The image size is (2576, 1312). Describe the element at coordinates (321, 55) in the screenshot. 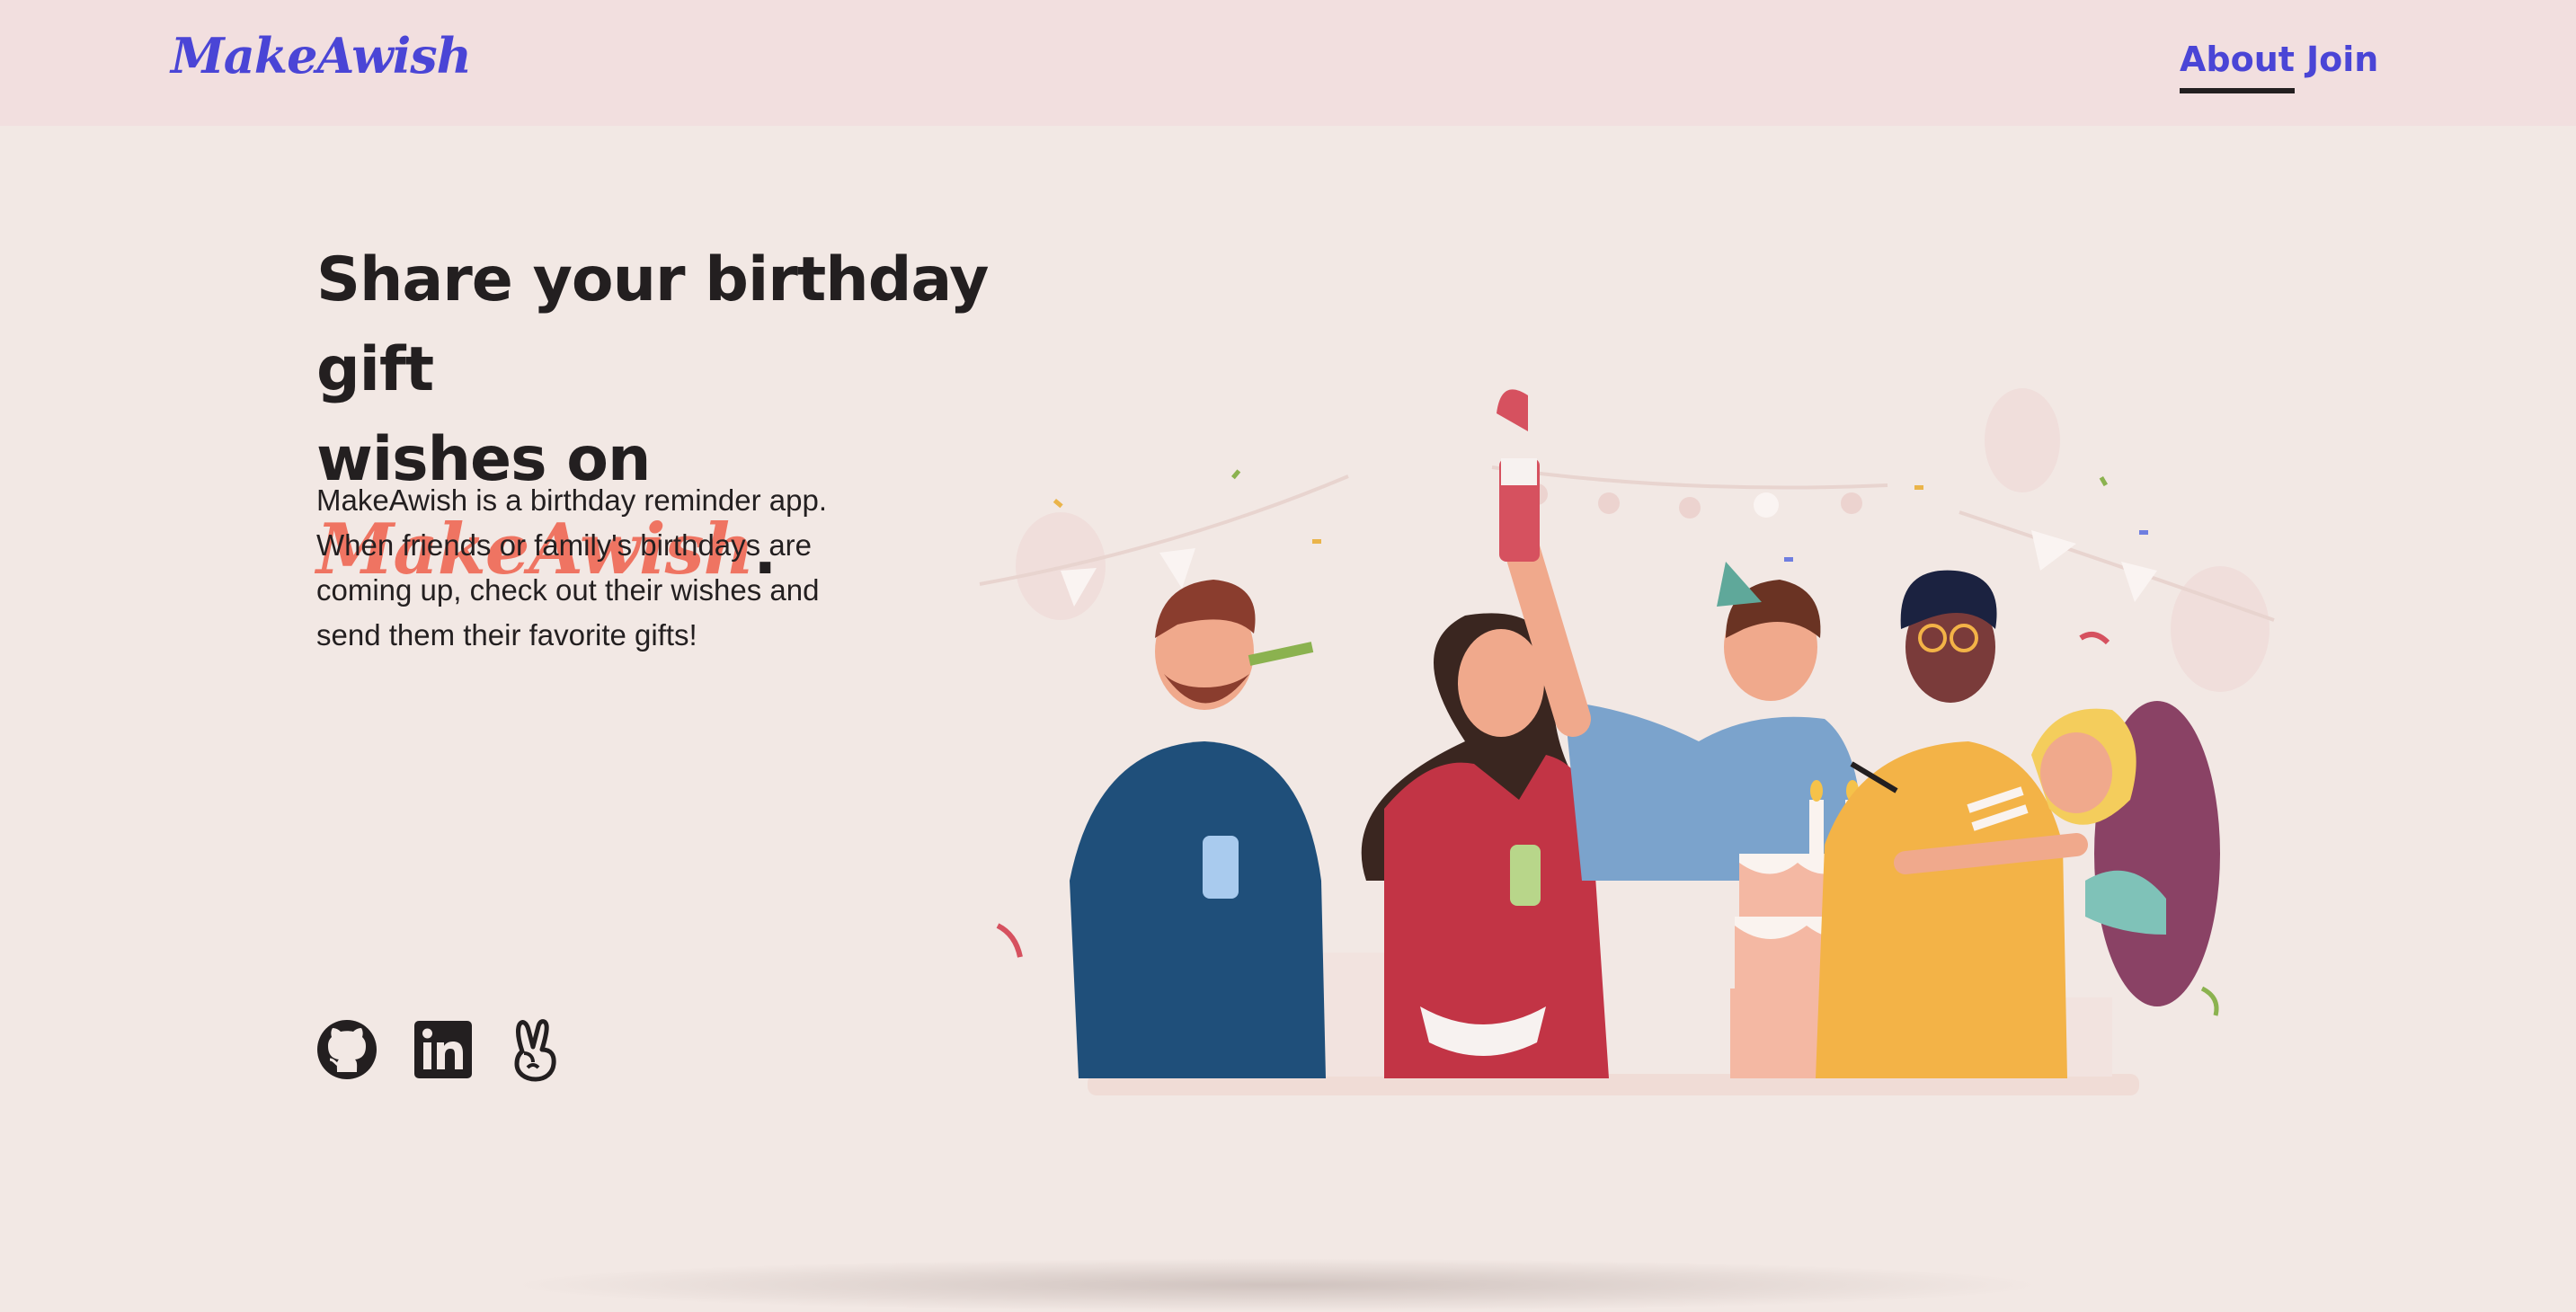

I see `logo-link: MakeAwish` at that location.